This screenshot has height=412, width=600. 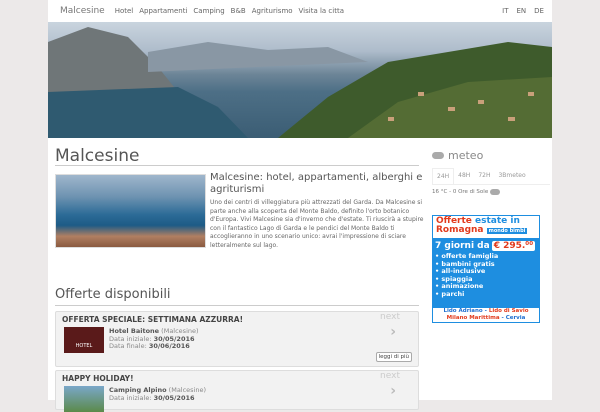 What do you see at coordinates (507, 231) in the screenshot?
I see `ad-tag: mondo bimbi` at bounding box center [507, 231].